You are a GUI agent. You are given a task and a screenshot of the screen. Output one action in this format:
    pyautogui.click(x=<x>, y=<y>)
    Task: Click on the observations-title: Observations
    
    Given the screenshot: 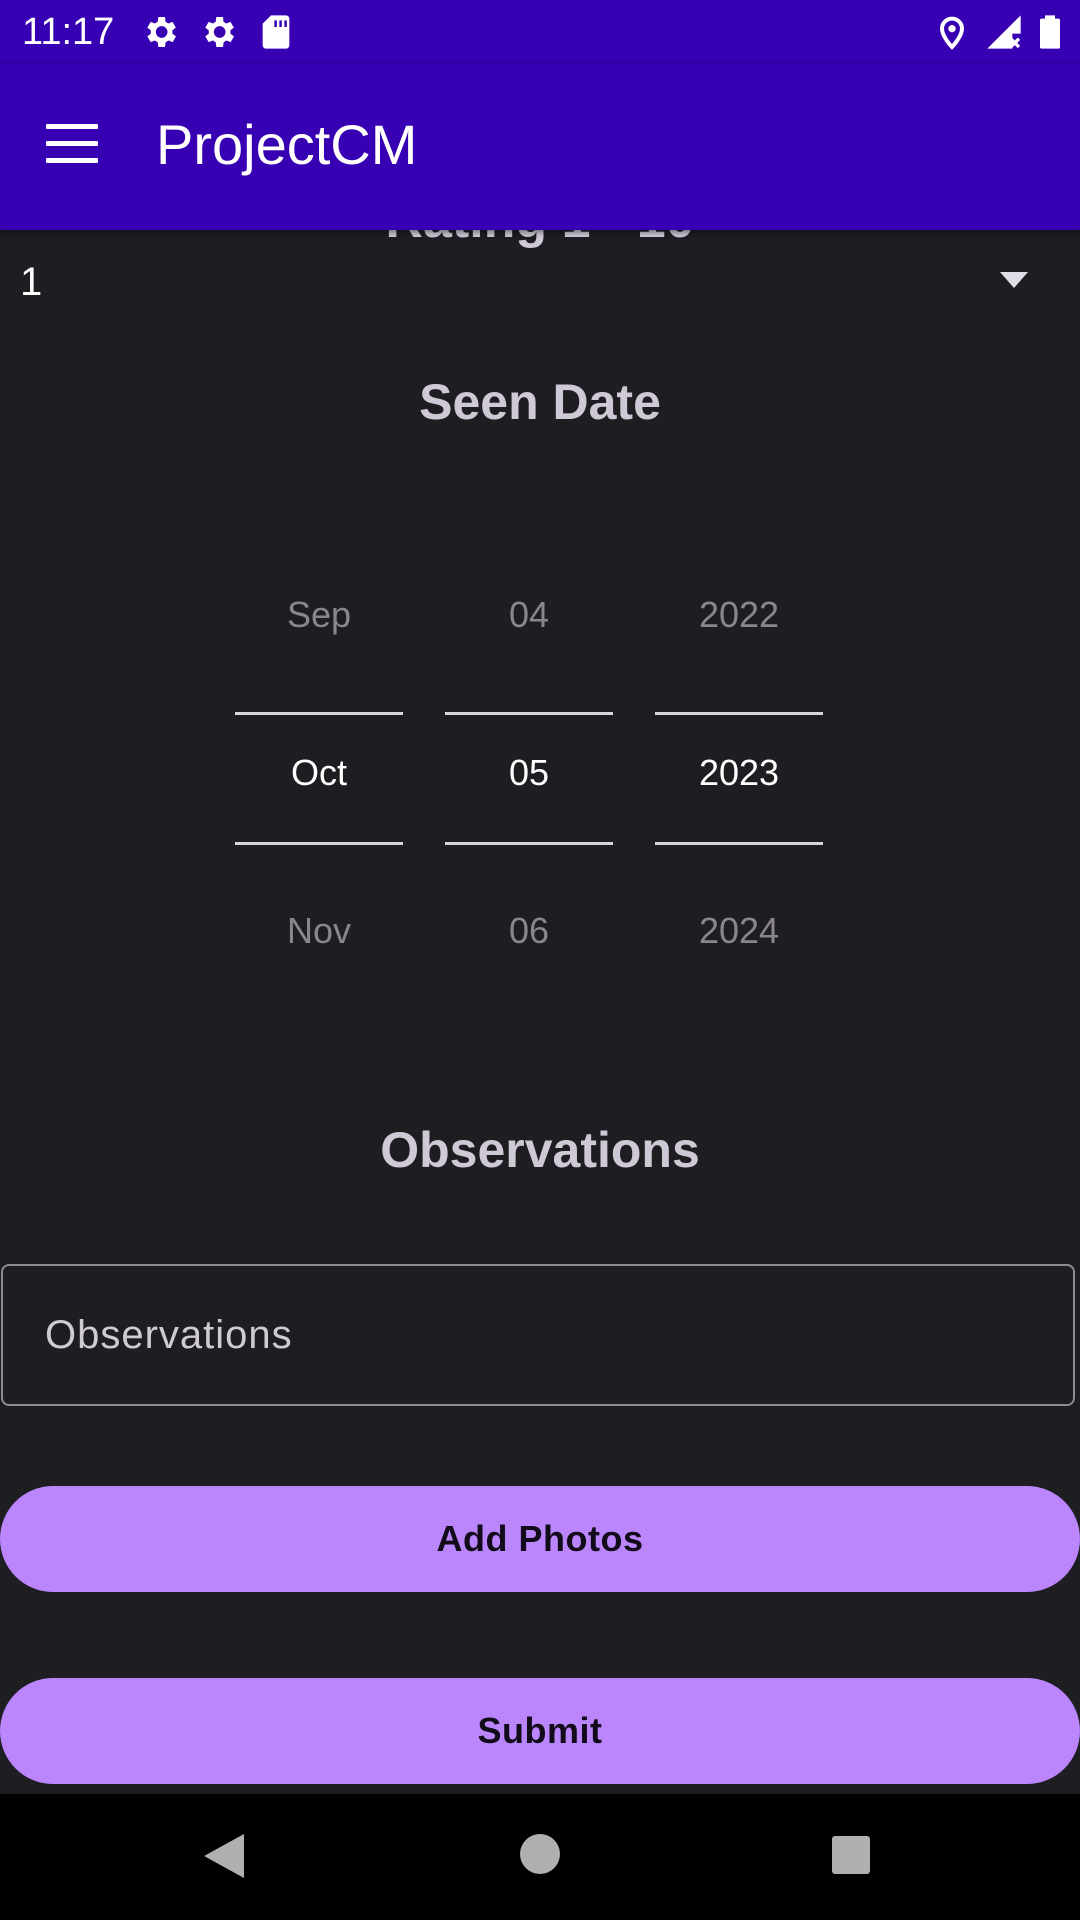 What is the action you would take?
    pyautogui.click(x=540, y=1150)
    